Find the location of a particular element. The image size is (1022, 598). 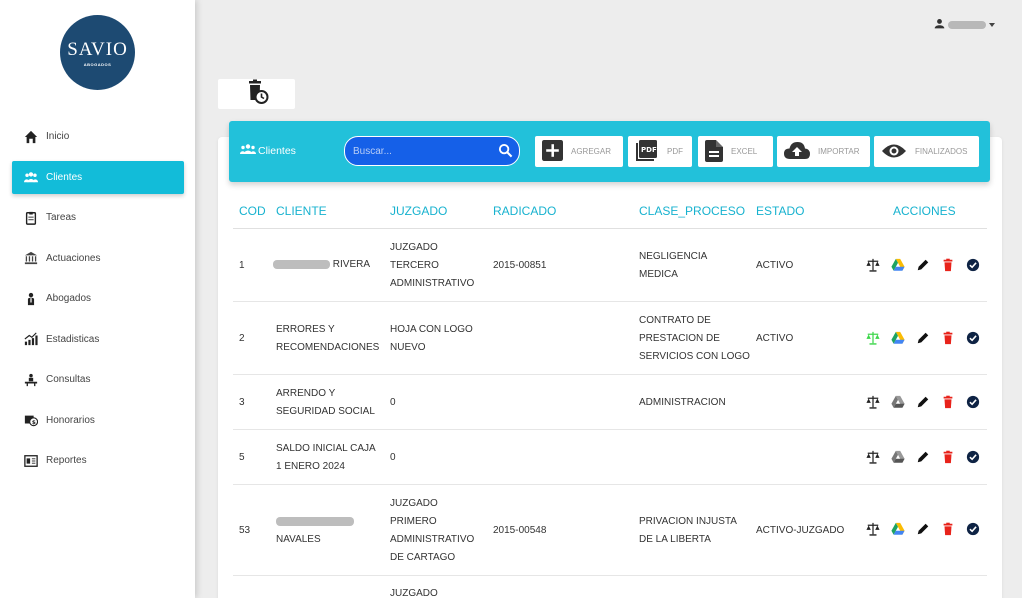

sidebar-item-tareas: Tareas is located at coordinates (98, 217).